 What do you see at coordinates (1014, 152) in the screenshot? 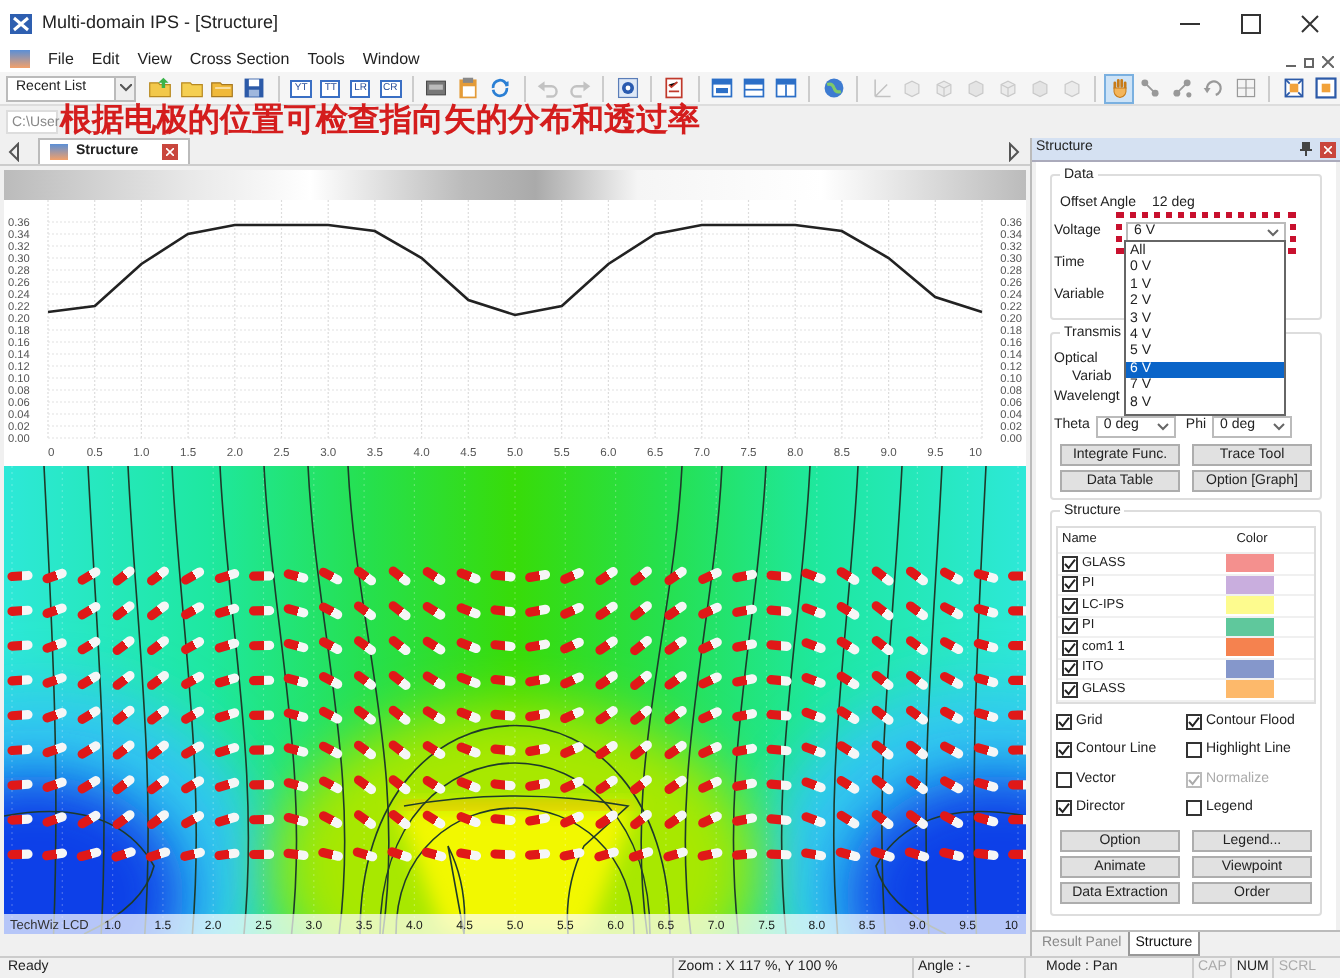
I see `right-arrow-icon` at bounding box center [1014, 152].